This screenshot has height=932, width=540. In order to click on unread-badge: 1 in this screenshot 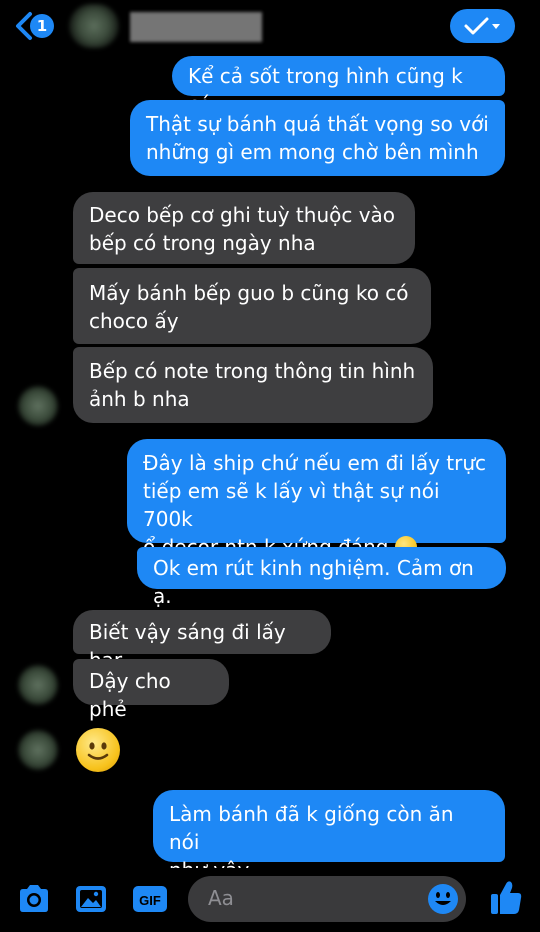, I will do `click(42, 26)`.